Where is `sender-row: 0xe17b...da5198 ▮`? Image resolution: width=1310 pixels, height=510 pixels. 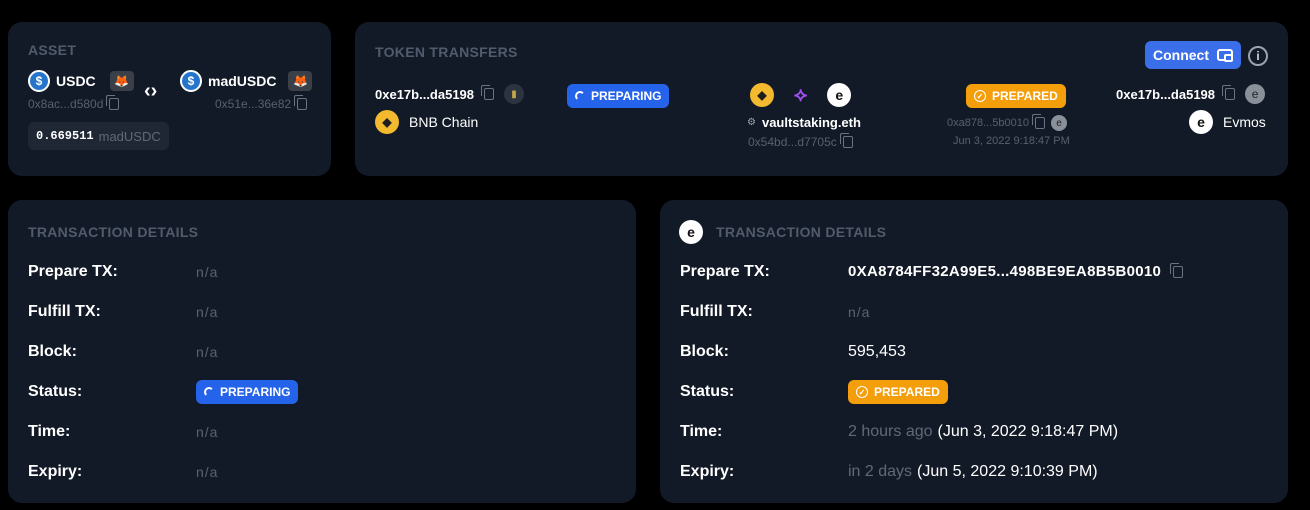
sender-row: 0xe17b...da5198 ▮ is located at coordinates (450, 94).